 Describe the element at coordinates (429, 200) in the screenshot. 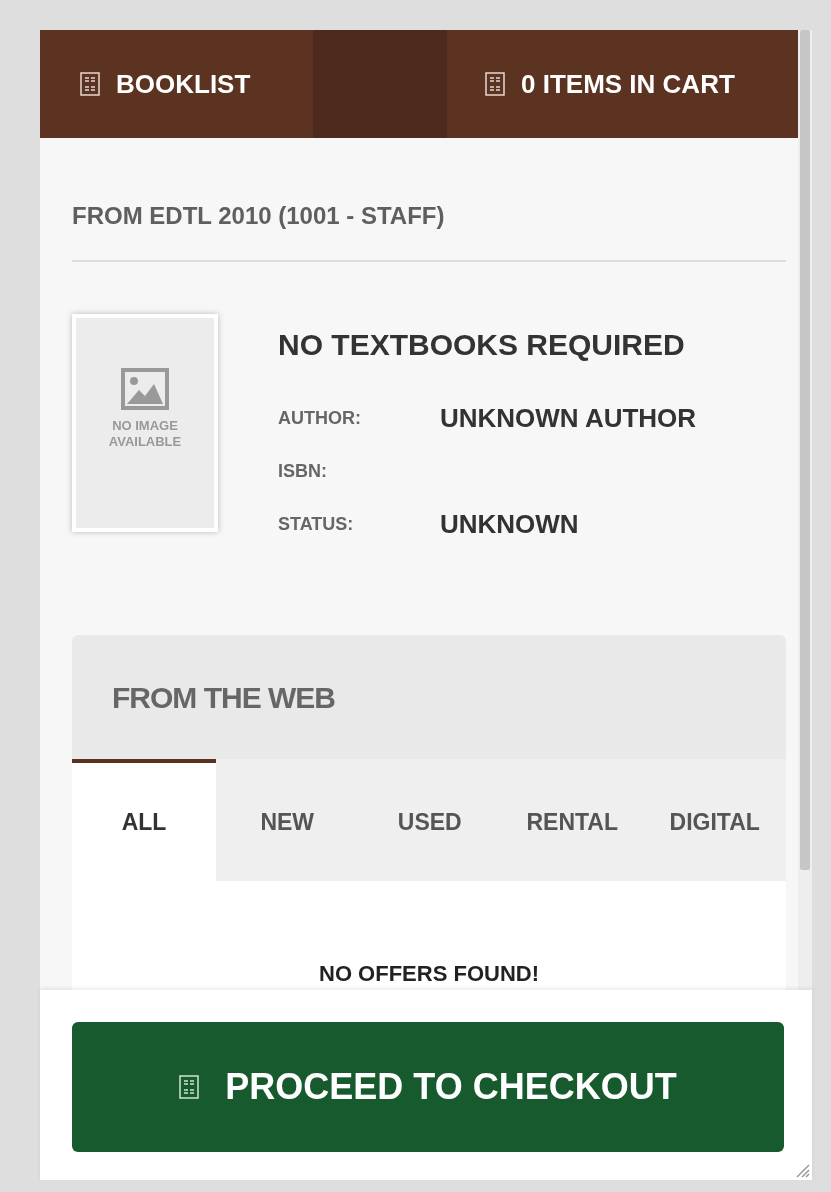

I see `course-heading: FROM EDTL 2010 (1001 - STAFF)` at that location.